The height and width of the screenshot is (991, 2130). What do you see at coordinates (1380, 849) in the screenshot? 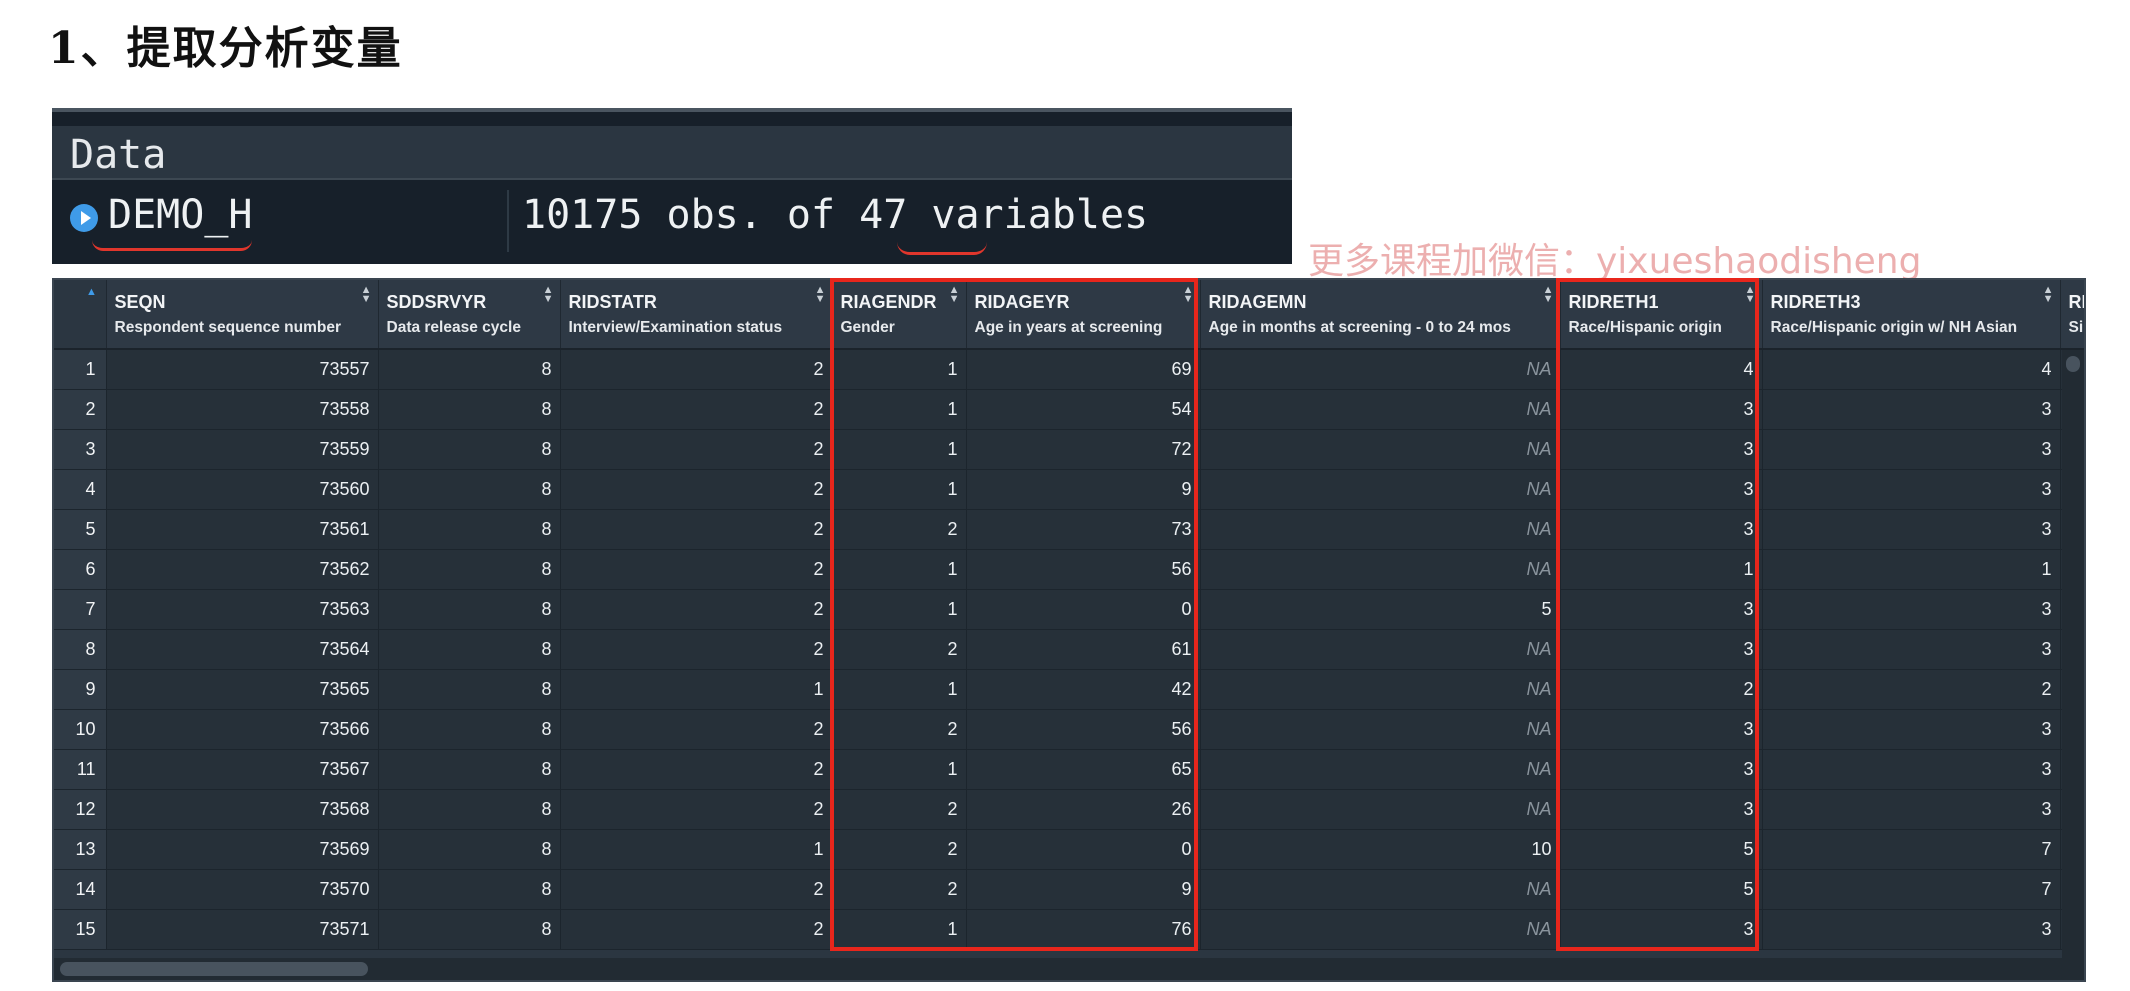
I see `table-cell: 10` at bounding box center [1380, 849].